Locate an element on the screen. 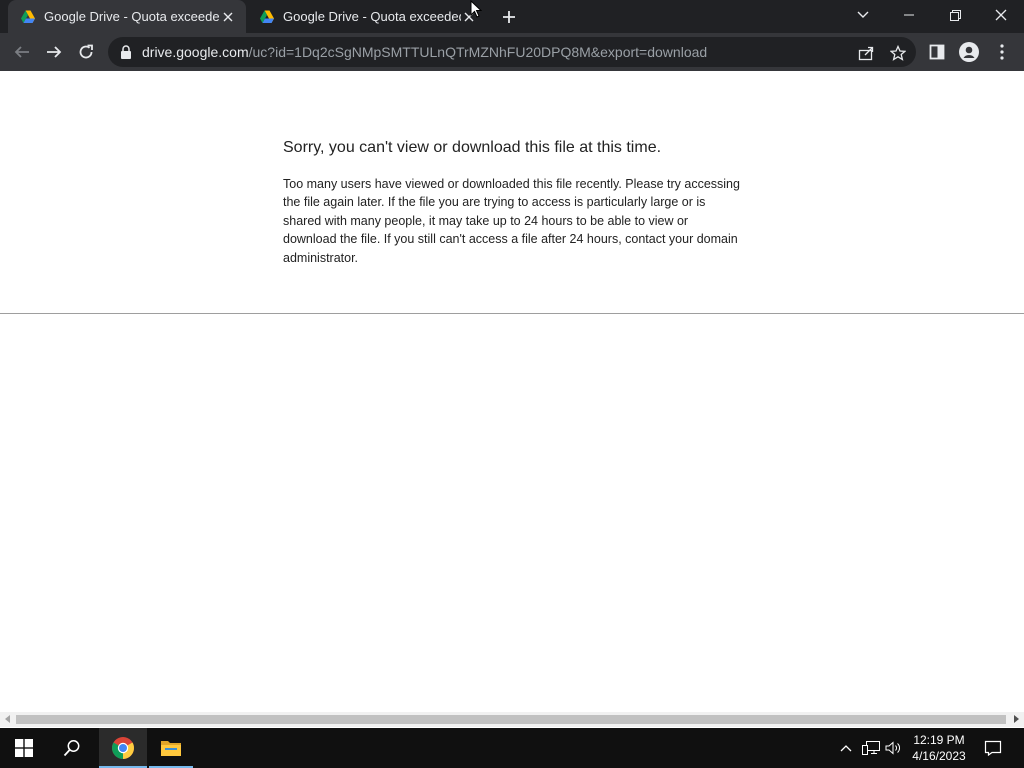  search-button is located at coordinates (72, 748).